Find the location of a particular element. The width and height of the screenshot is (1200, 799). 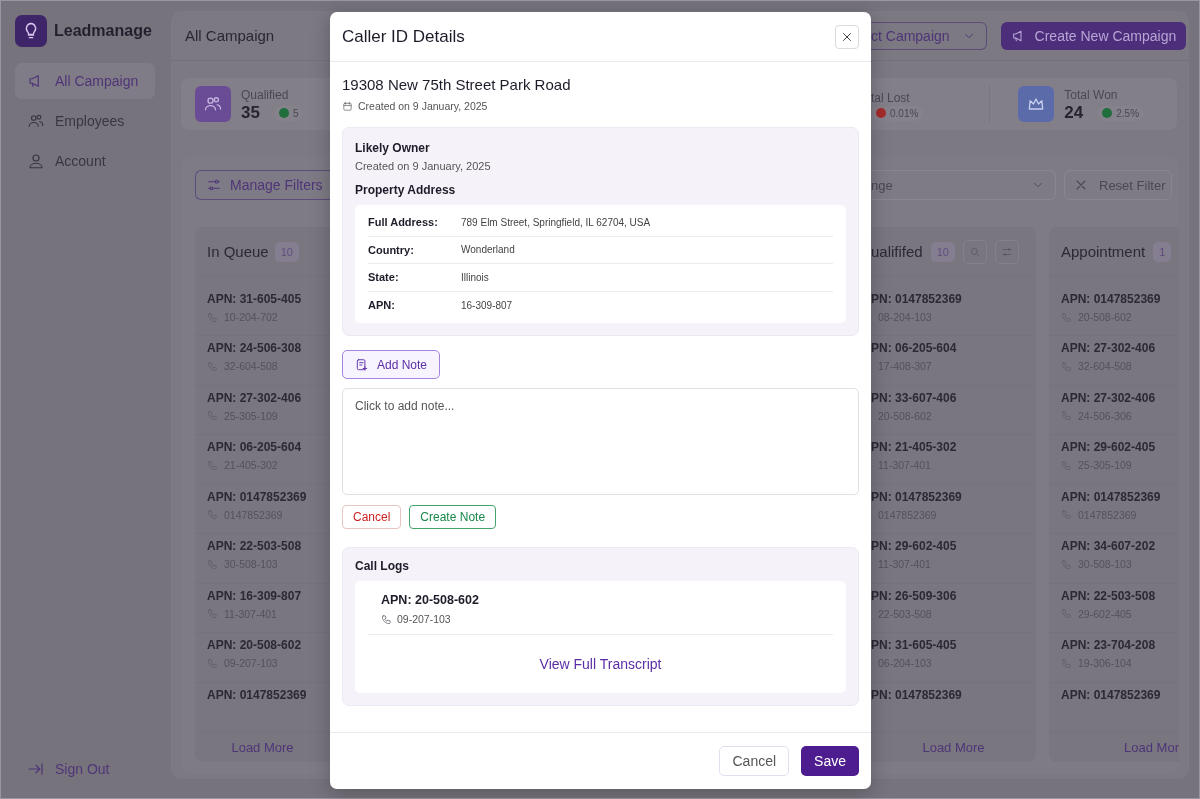

apn-text: PN: 21-405-302 is located at coordinates (914, 447).